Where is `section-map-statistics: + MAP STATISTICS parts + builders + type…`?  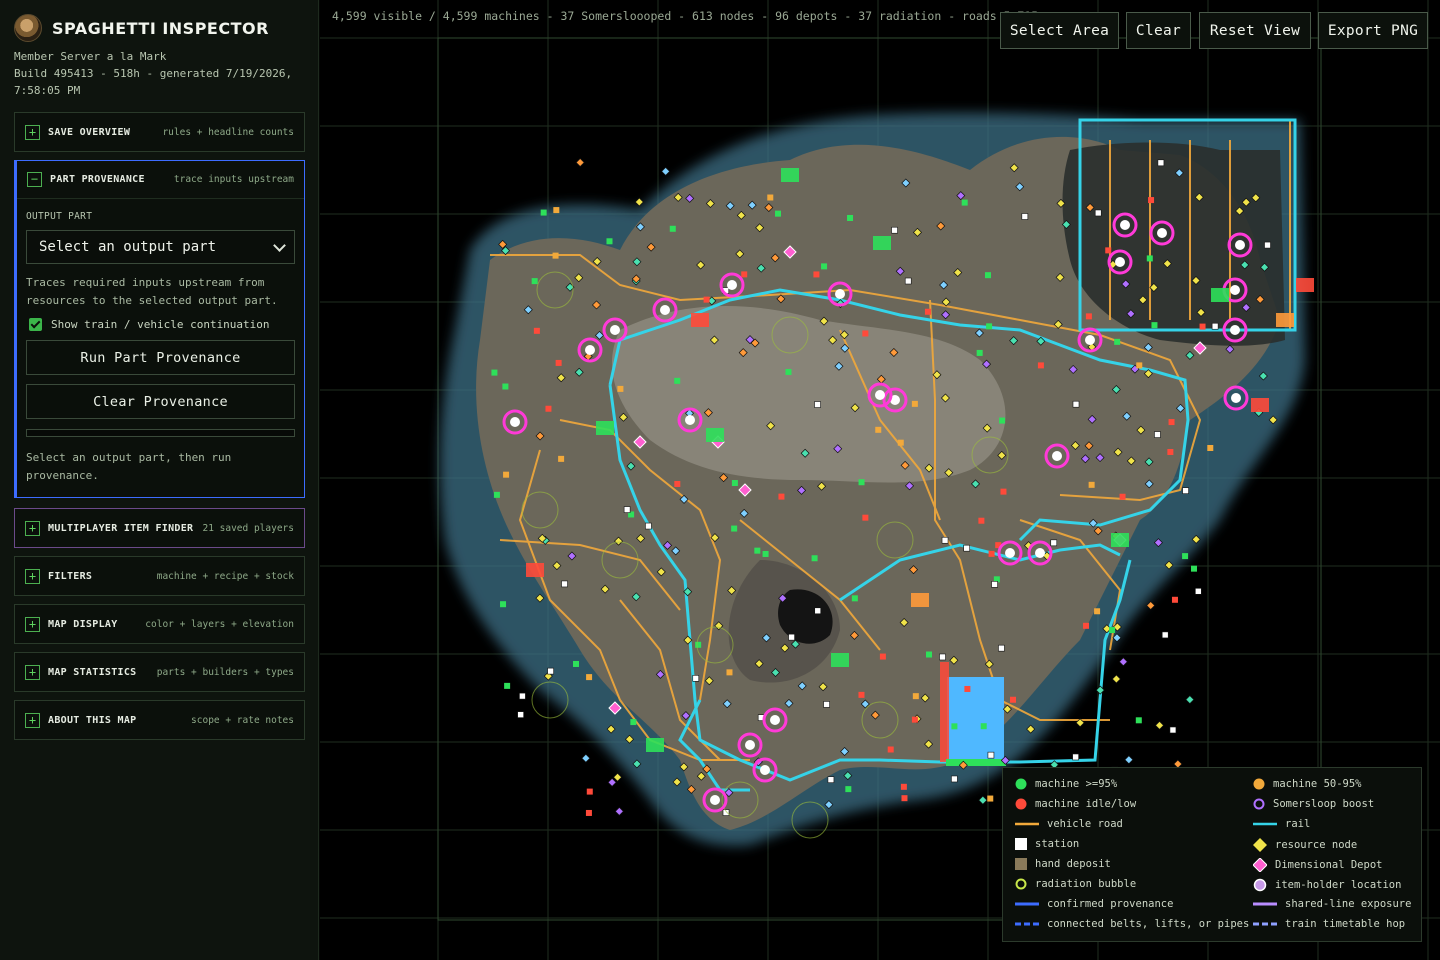 section-map-statistics: + MAP STATISTICS parts + builders + type… is located at coordinates (159, 672).